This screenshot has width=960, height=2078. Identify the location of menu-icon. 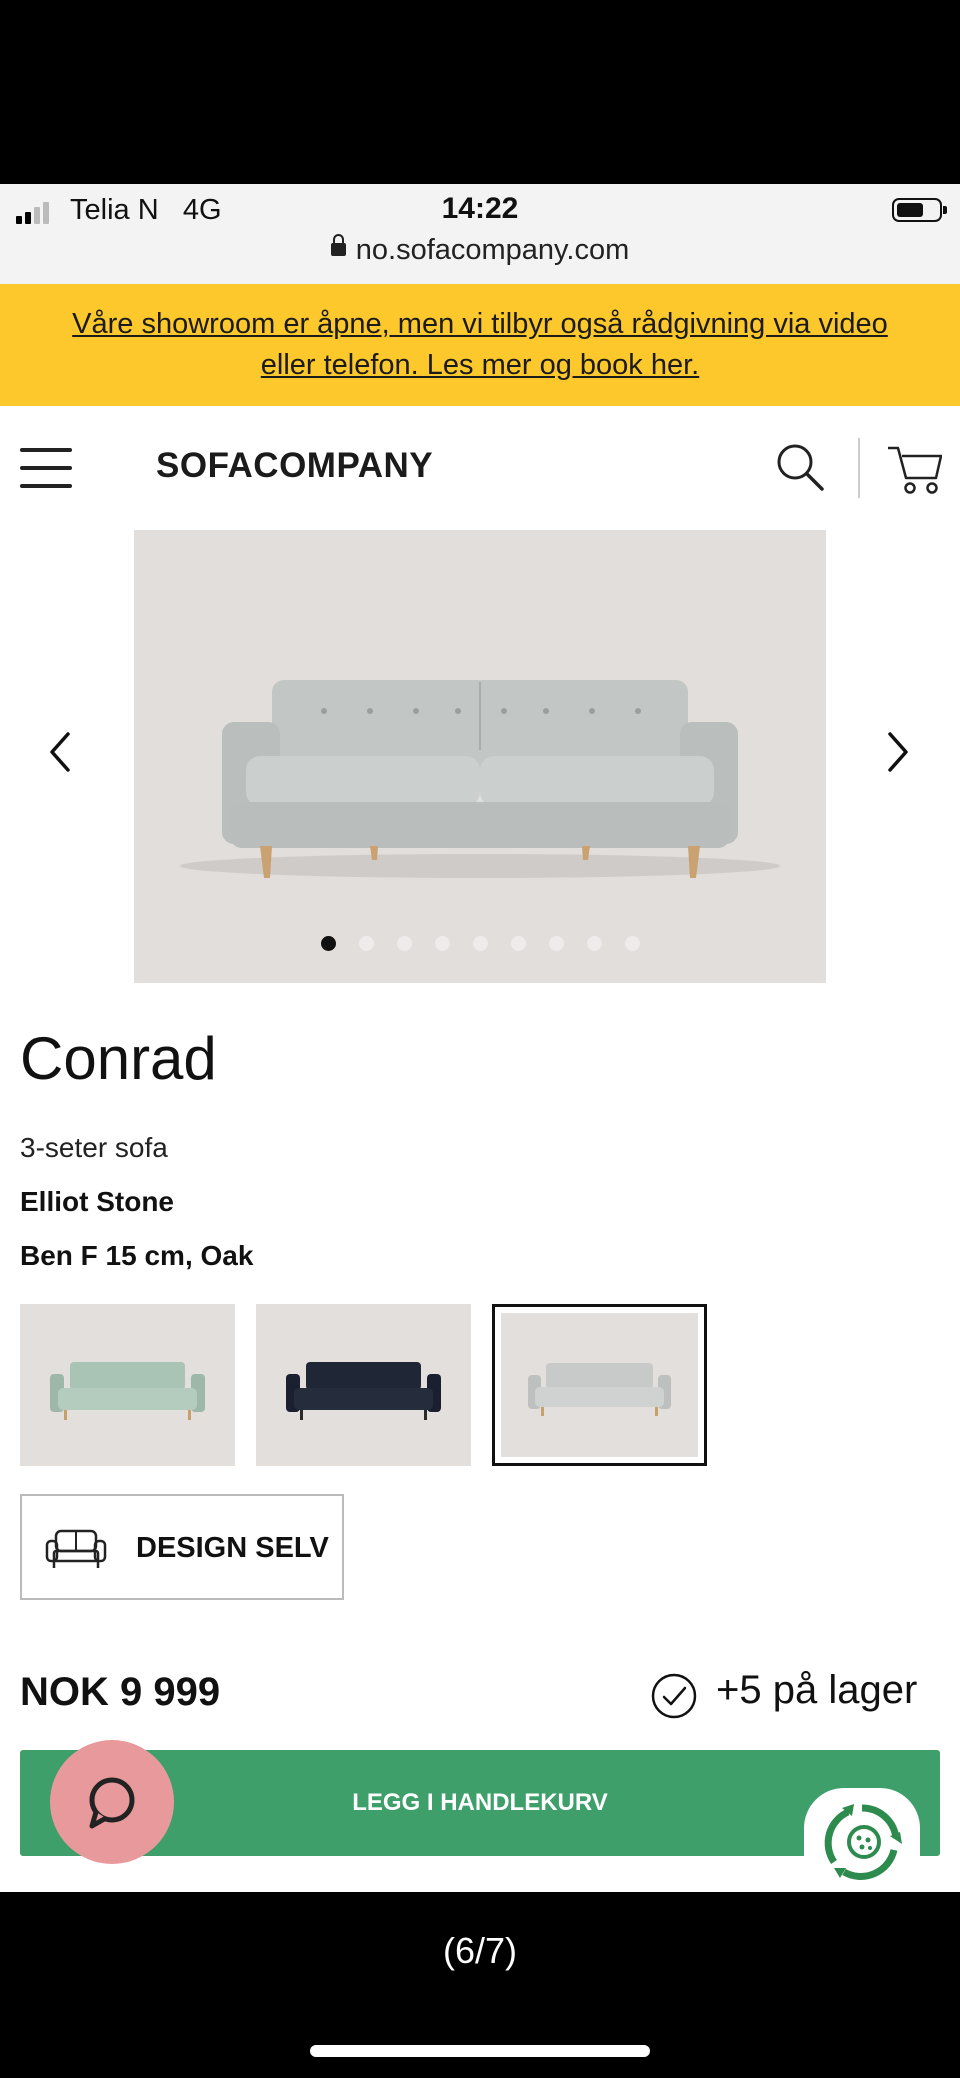
(46, 468).